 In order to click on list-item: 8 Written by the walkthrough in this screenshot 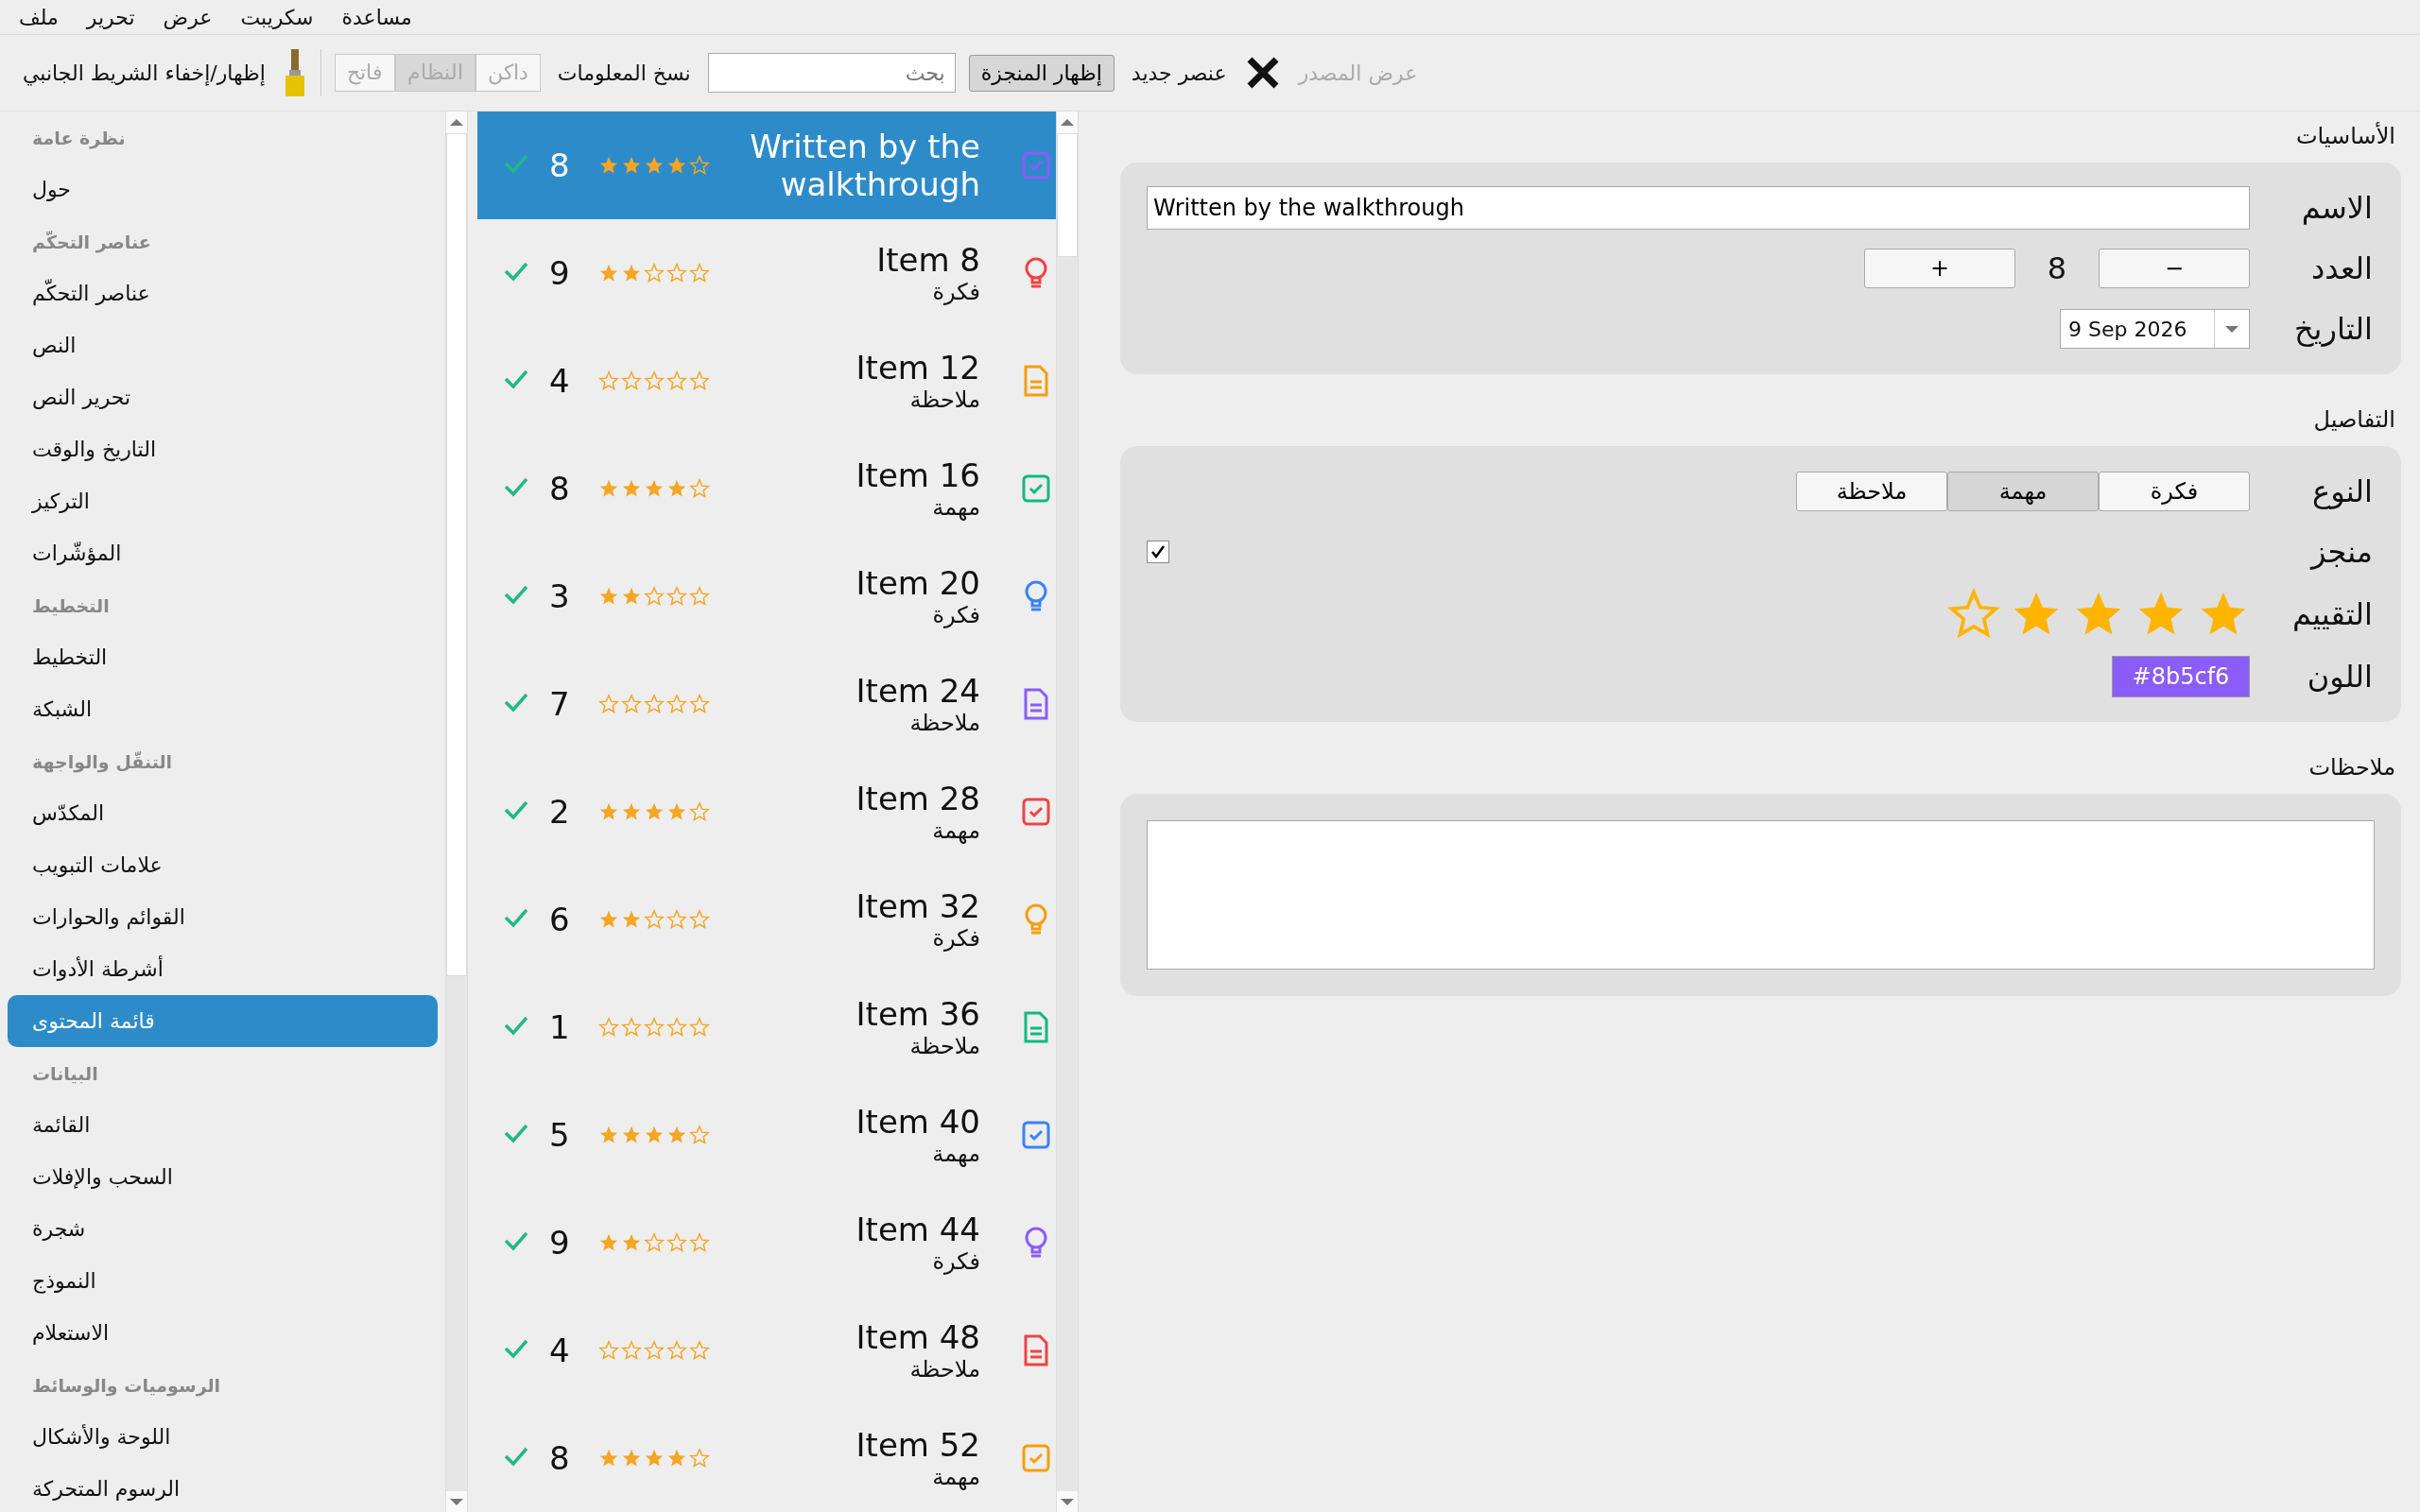, I will do `click(767, 165)`.